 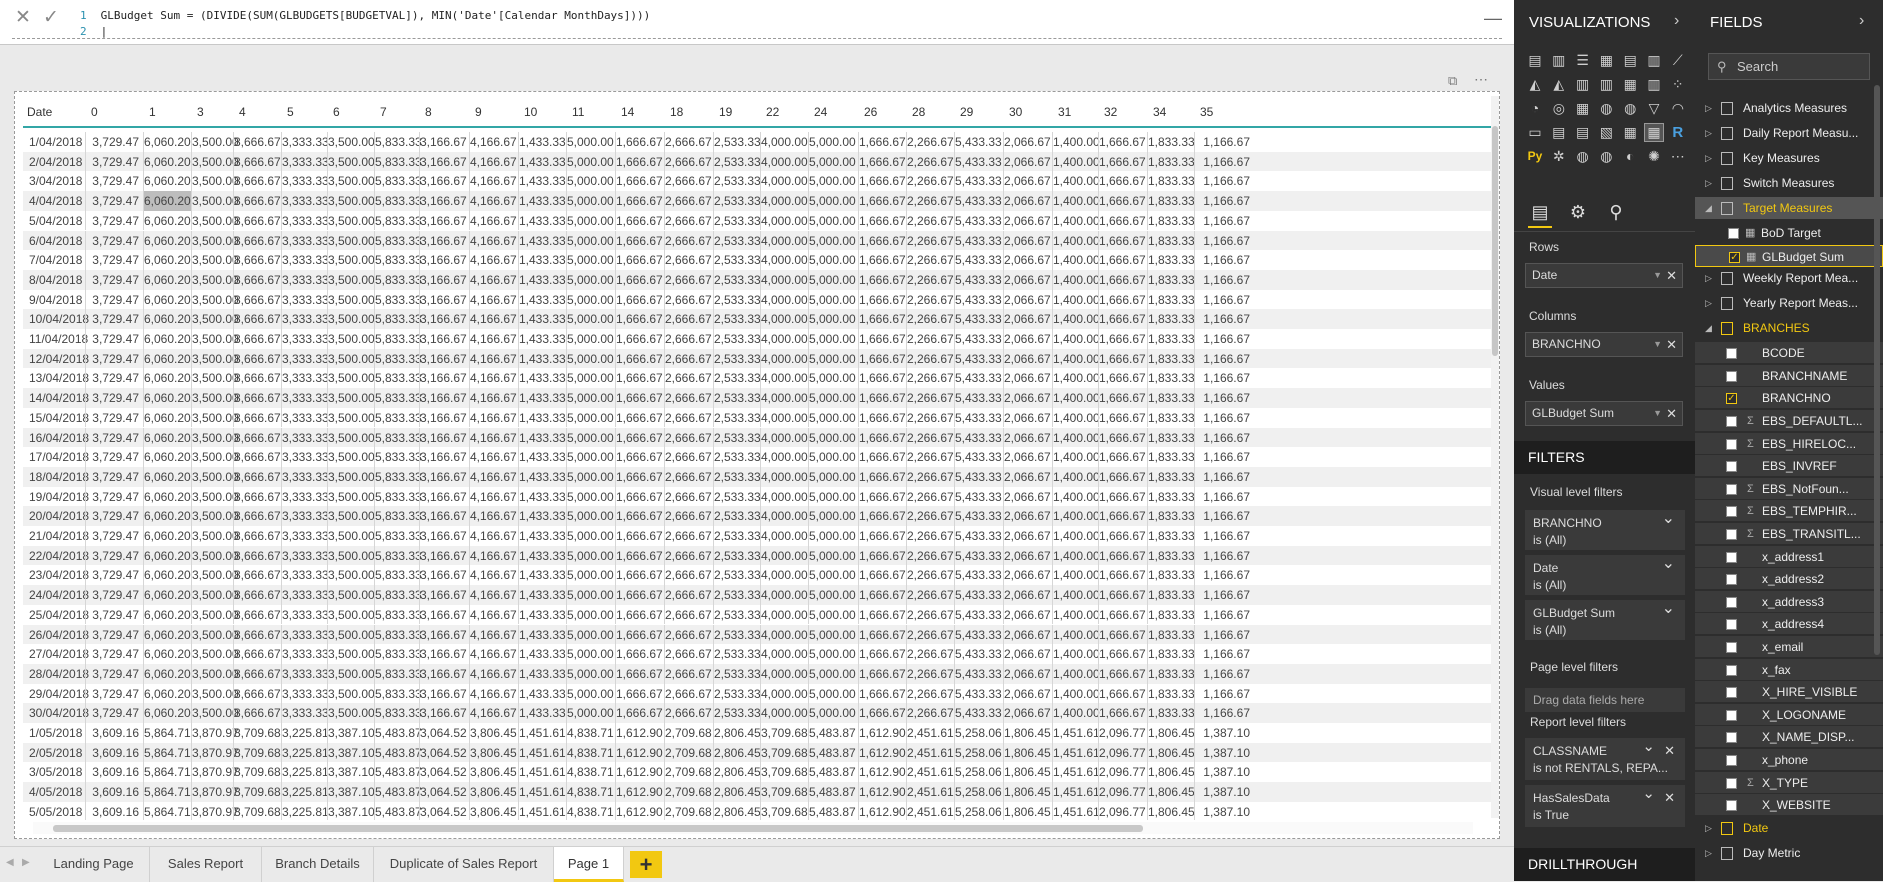 I want to click on column-header: 30, so click(x=1015, y=114).